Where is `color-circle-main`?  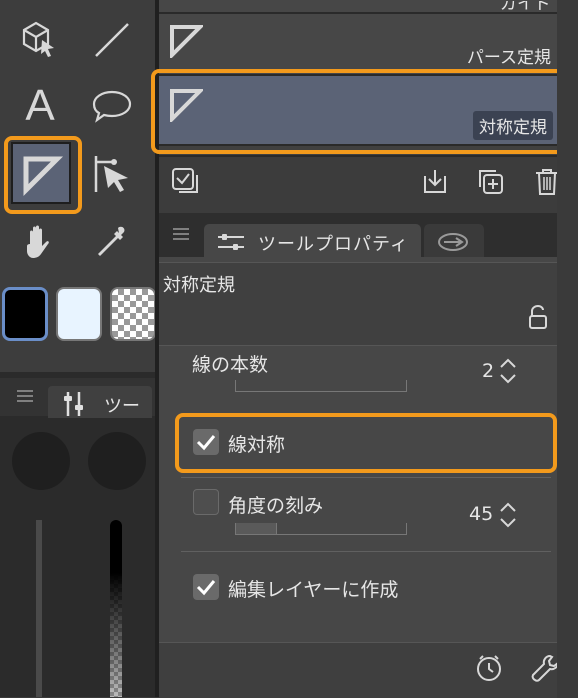
color-circle-main is located at coordinates (41, 461).